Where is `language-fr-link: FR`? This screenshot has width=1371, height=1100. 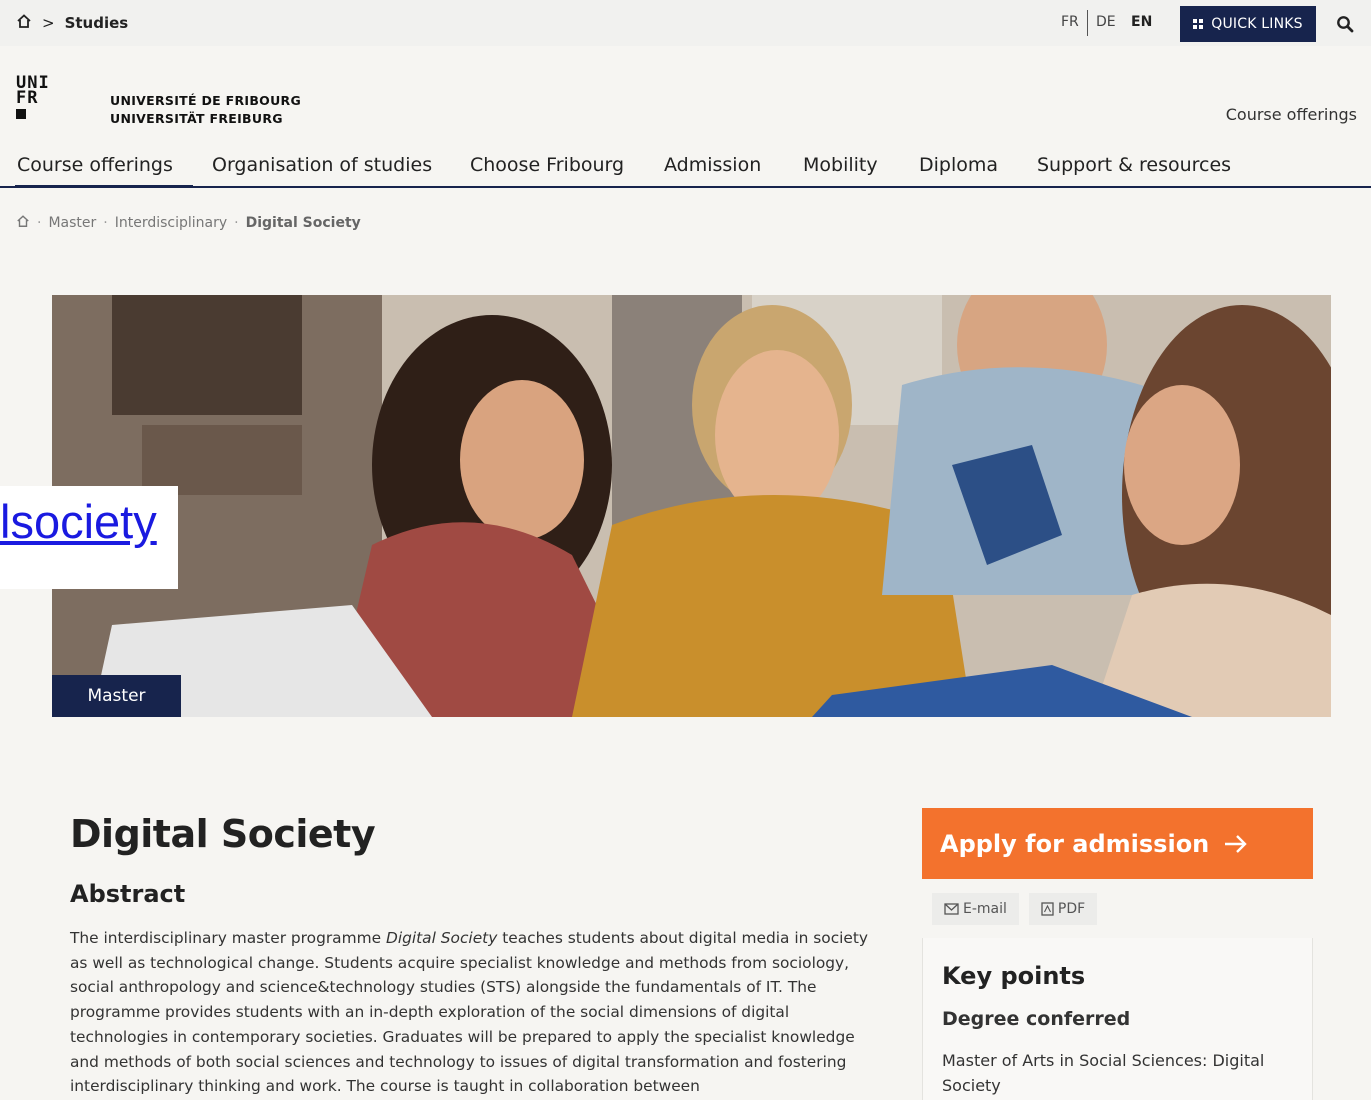 language-fr-link: FR is located at coordinates (1070, 22).